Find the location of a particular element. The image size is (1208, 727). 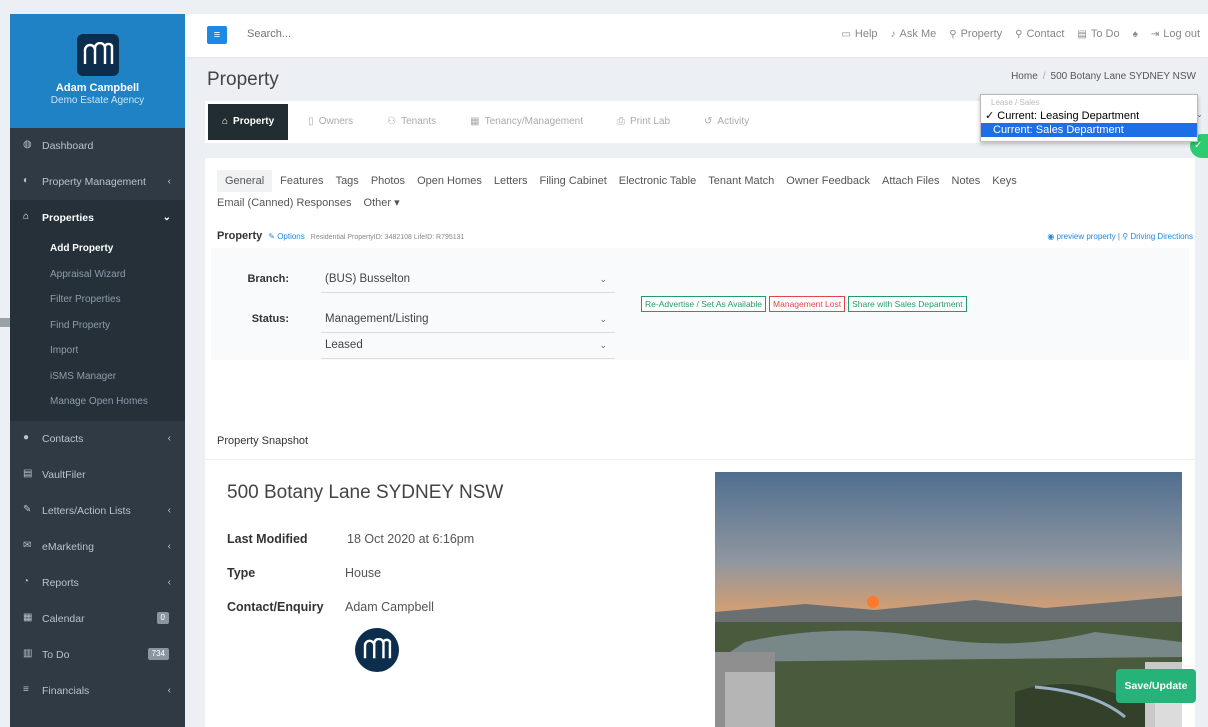

breadcrumb-home: Home is located at coordinates (1024, 76).